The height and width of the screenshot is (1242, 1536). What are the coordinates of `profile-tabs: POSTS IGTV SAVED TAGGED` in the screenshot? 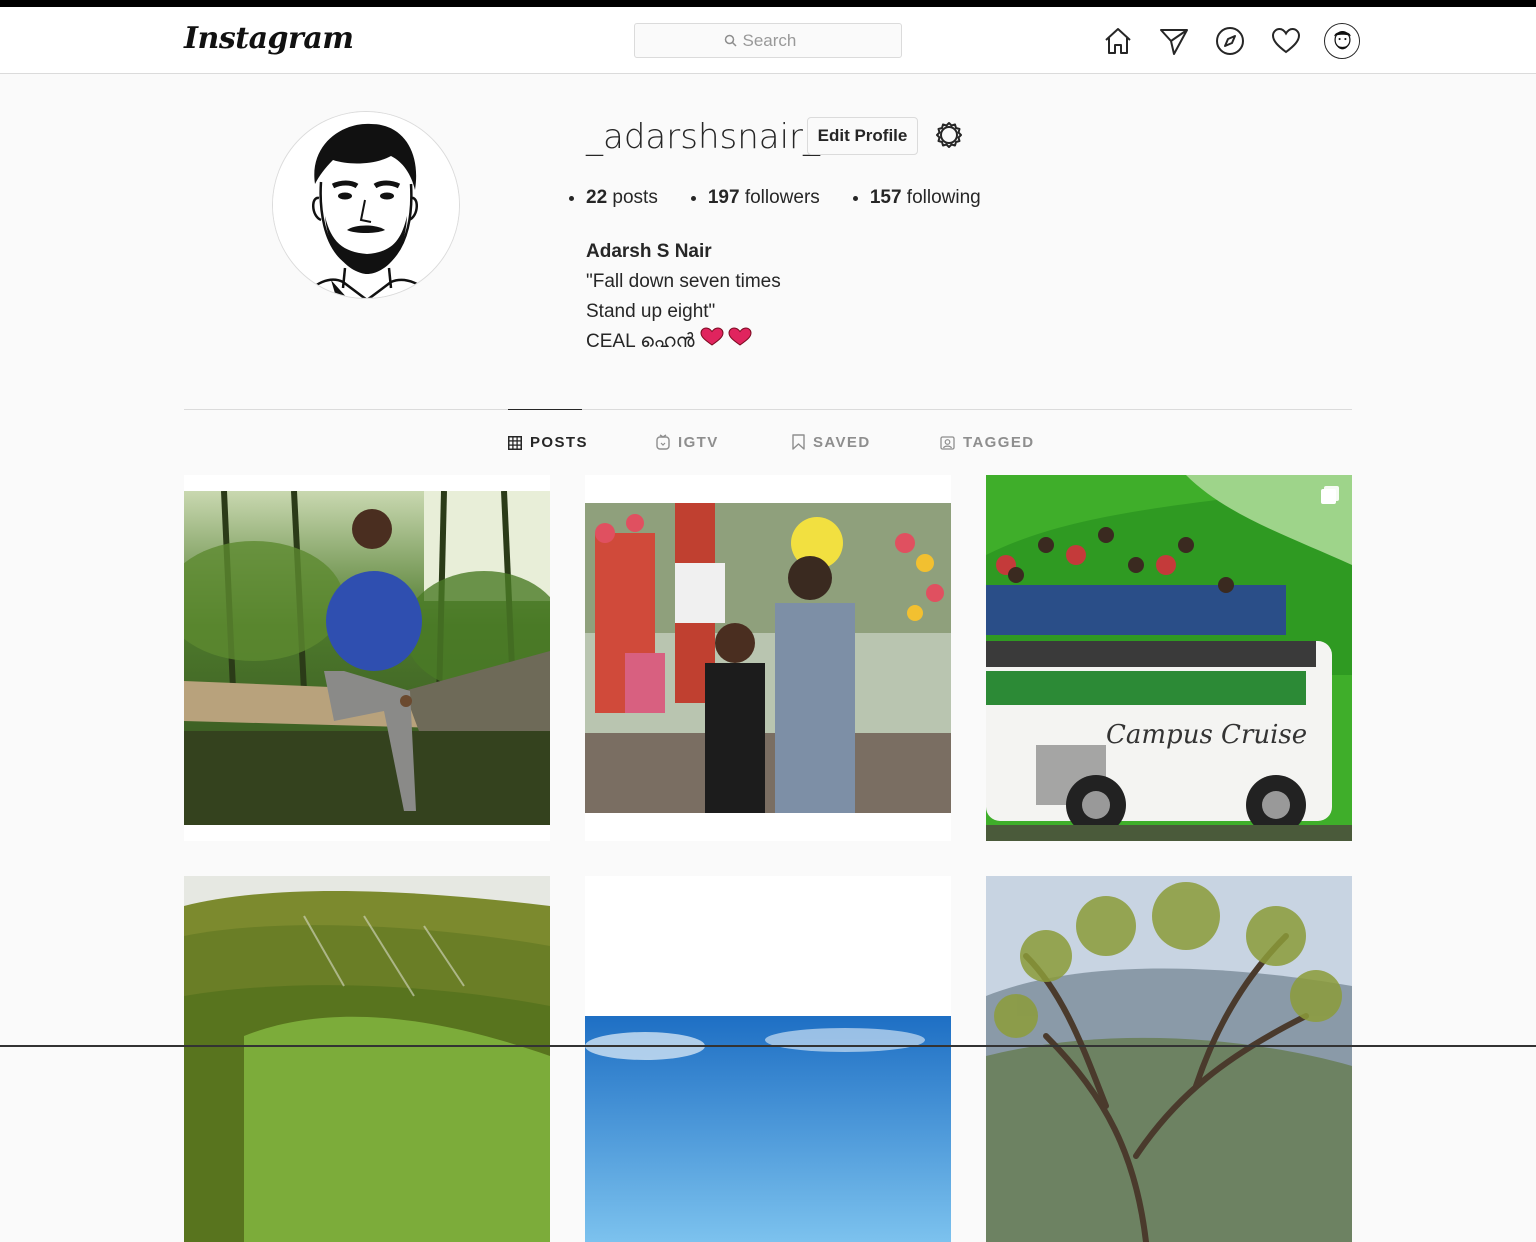 It's located at (768, 442).